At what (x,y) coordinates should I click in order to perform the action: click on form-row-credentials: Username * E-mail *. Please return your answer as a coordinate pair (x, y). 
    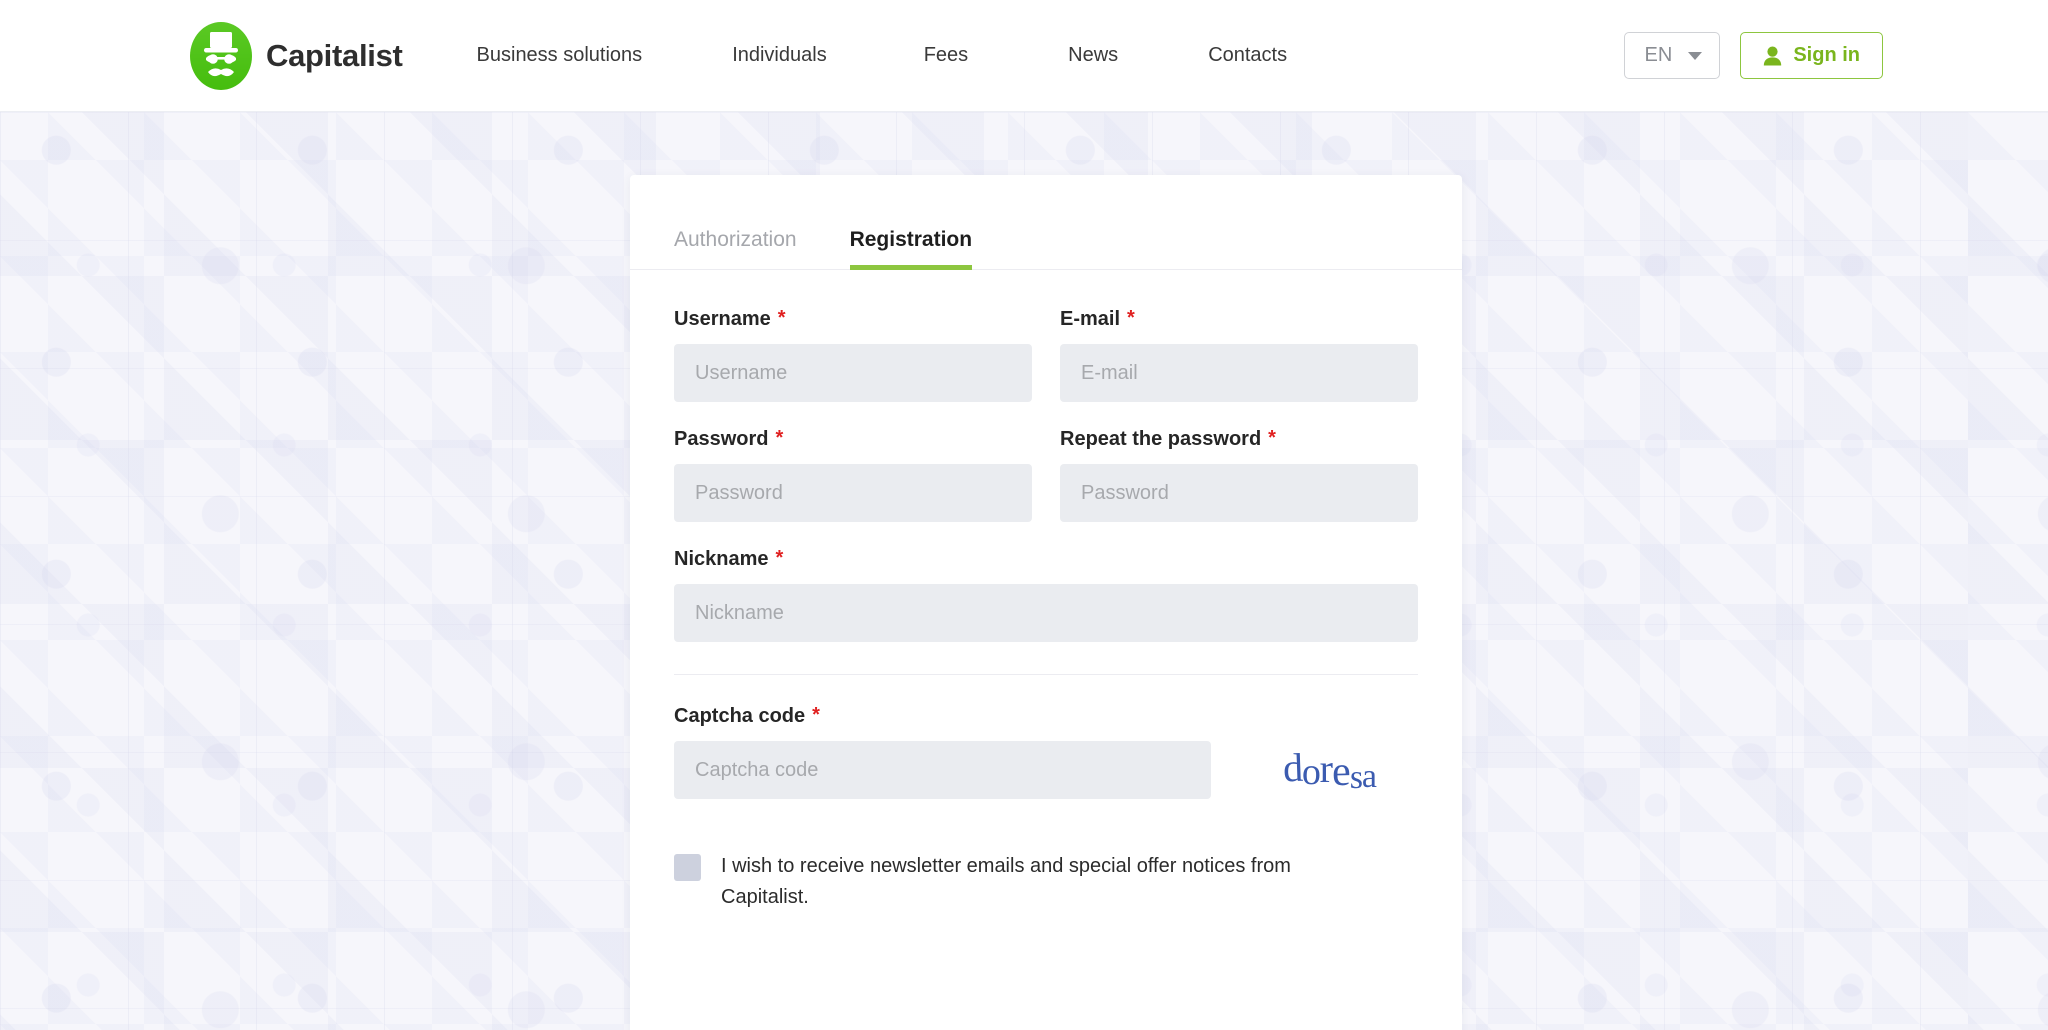
    Looking at the image, I should click on (1046, 355).